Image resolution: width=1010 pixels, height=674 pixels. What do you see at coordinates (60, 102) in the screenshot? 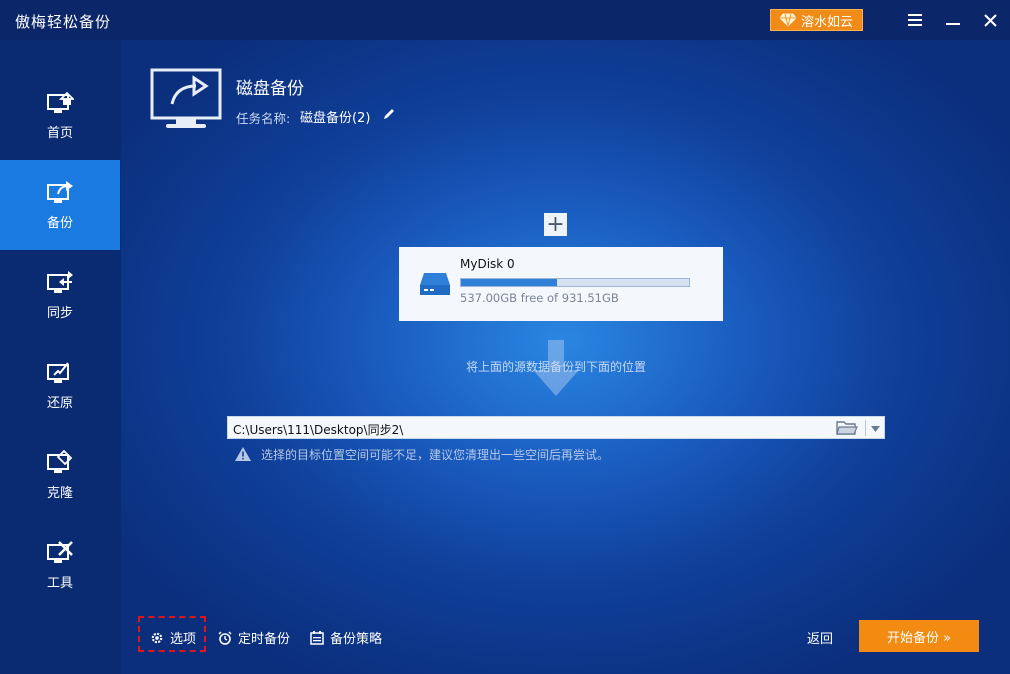
I see `home-monitor-icon` at bounding box center [60, 102].